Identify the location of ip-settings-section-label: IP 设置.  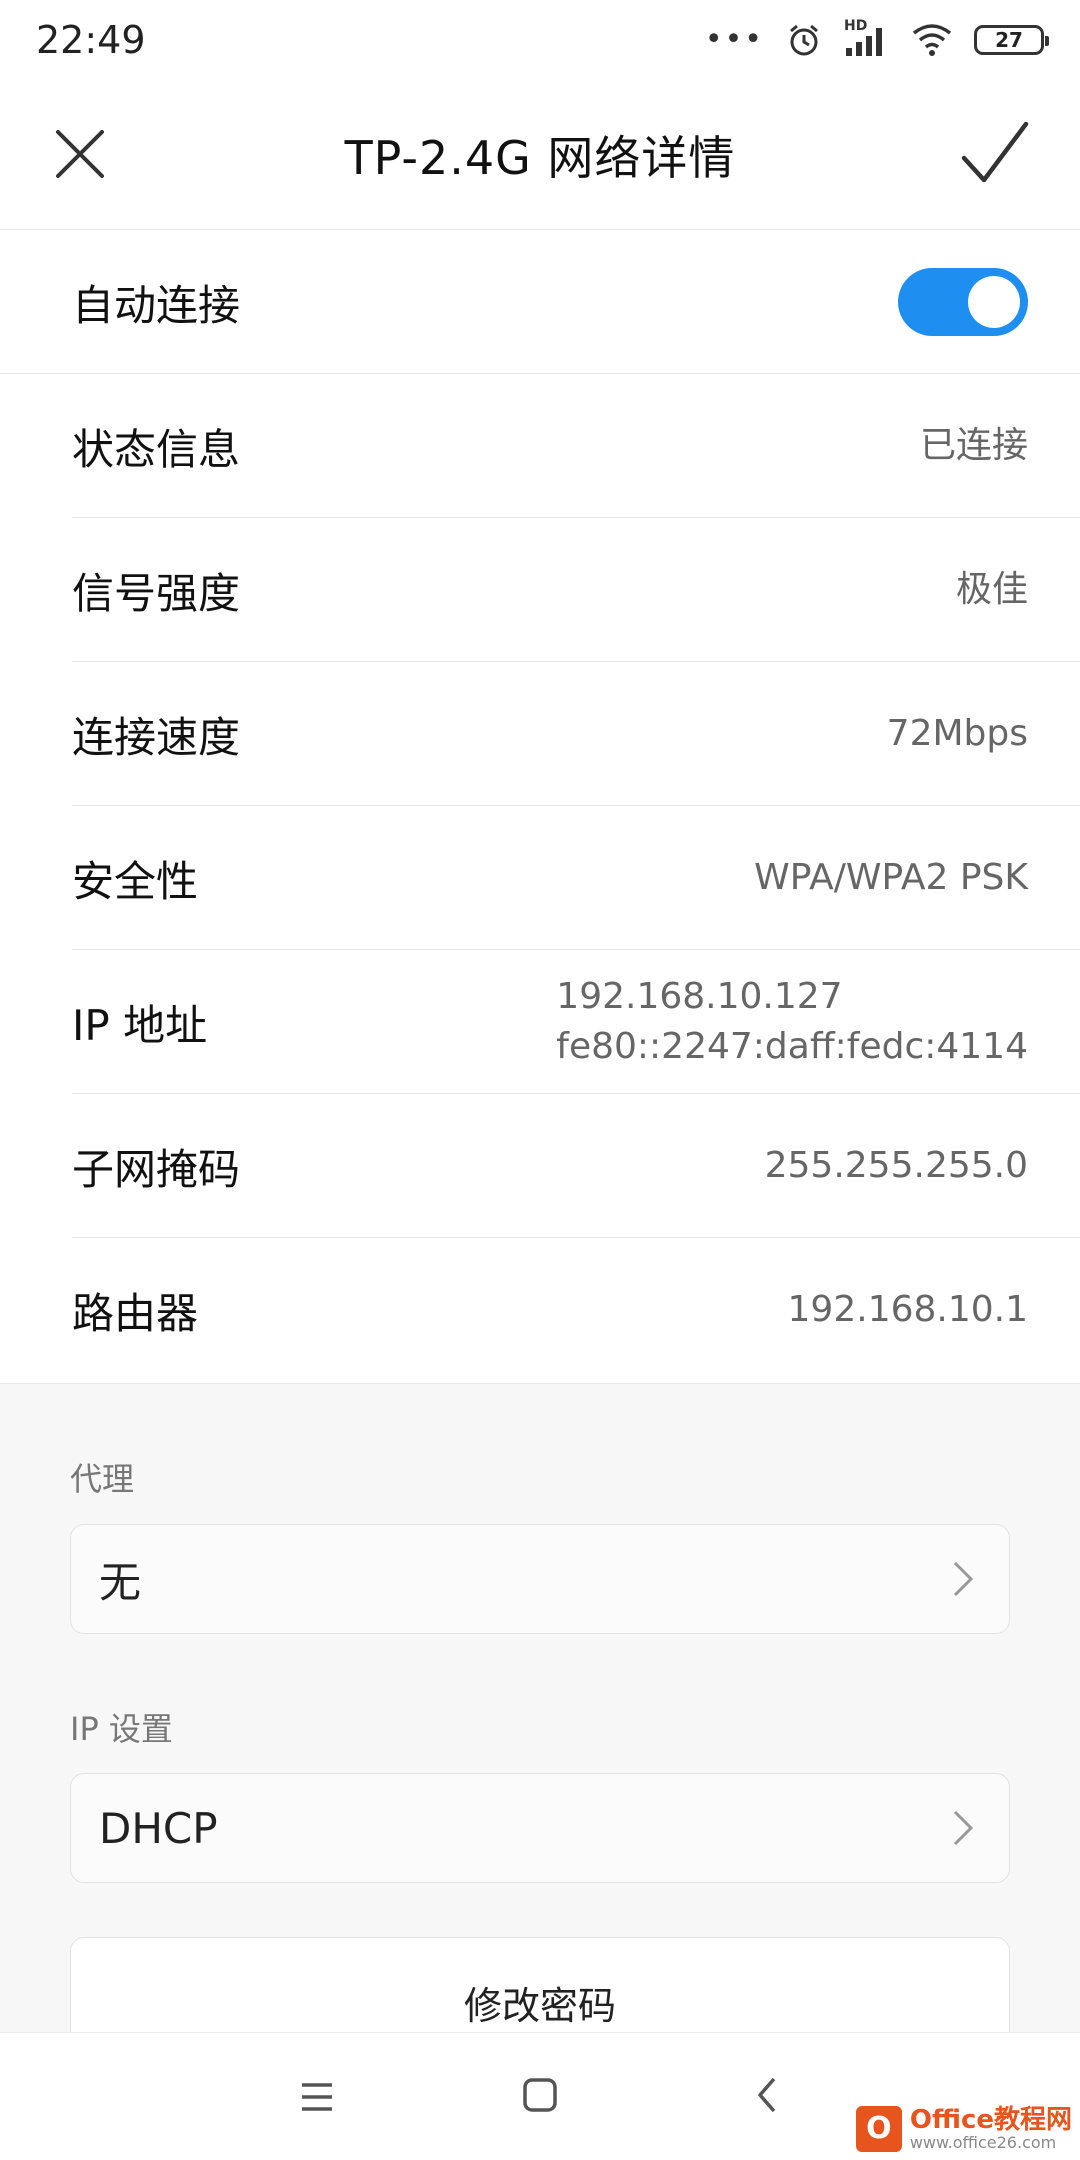
(121, 1729).